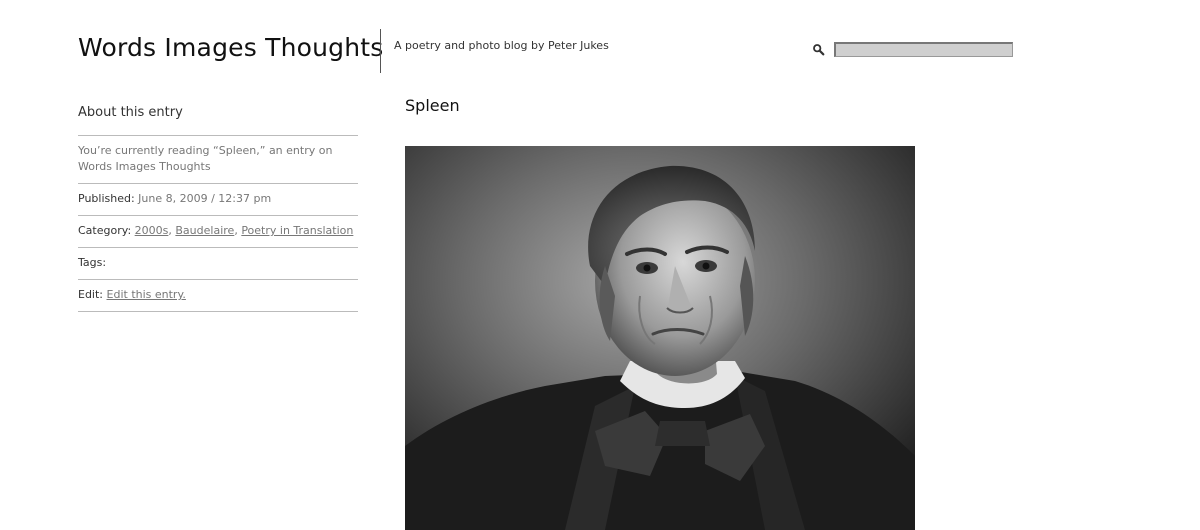 The width and height of the screenshot is (1200, 530). Describe the element at coordinates (432, 105) in the screenshot. I see `post-title: Spleen` at that location.